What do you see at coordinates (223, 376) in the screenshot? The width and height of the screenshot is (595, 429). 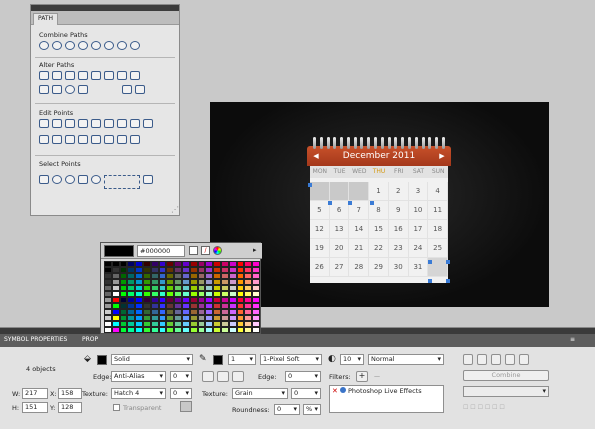 I see `stroke-center-button` at bounding box center [223, 376].